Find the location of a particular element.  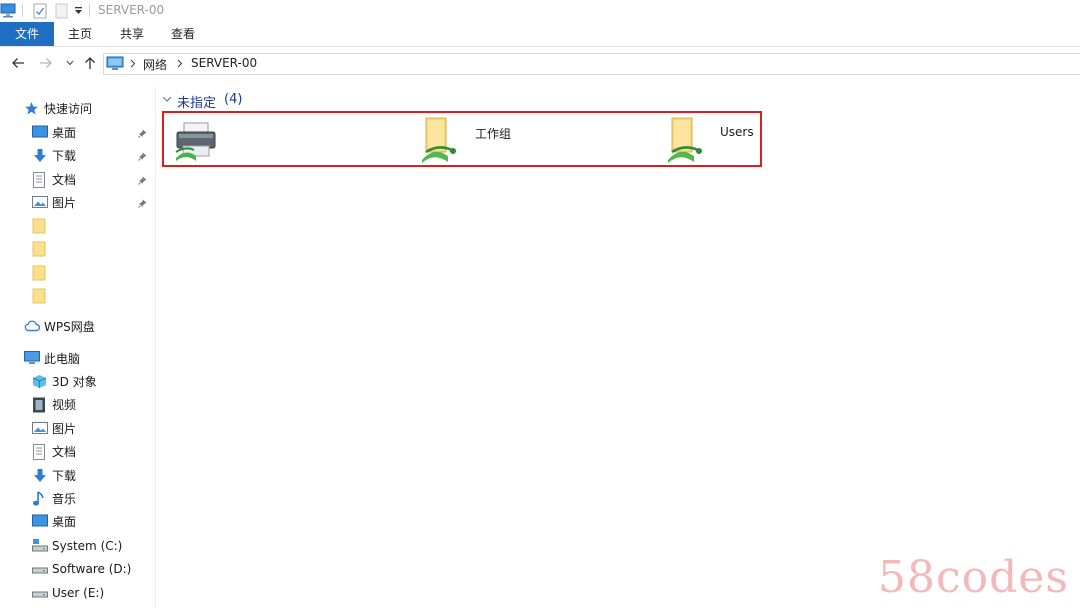

tab-view: 查看 is located at coordinates (183, 34).